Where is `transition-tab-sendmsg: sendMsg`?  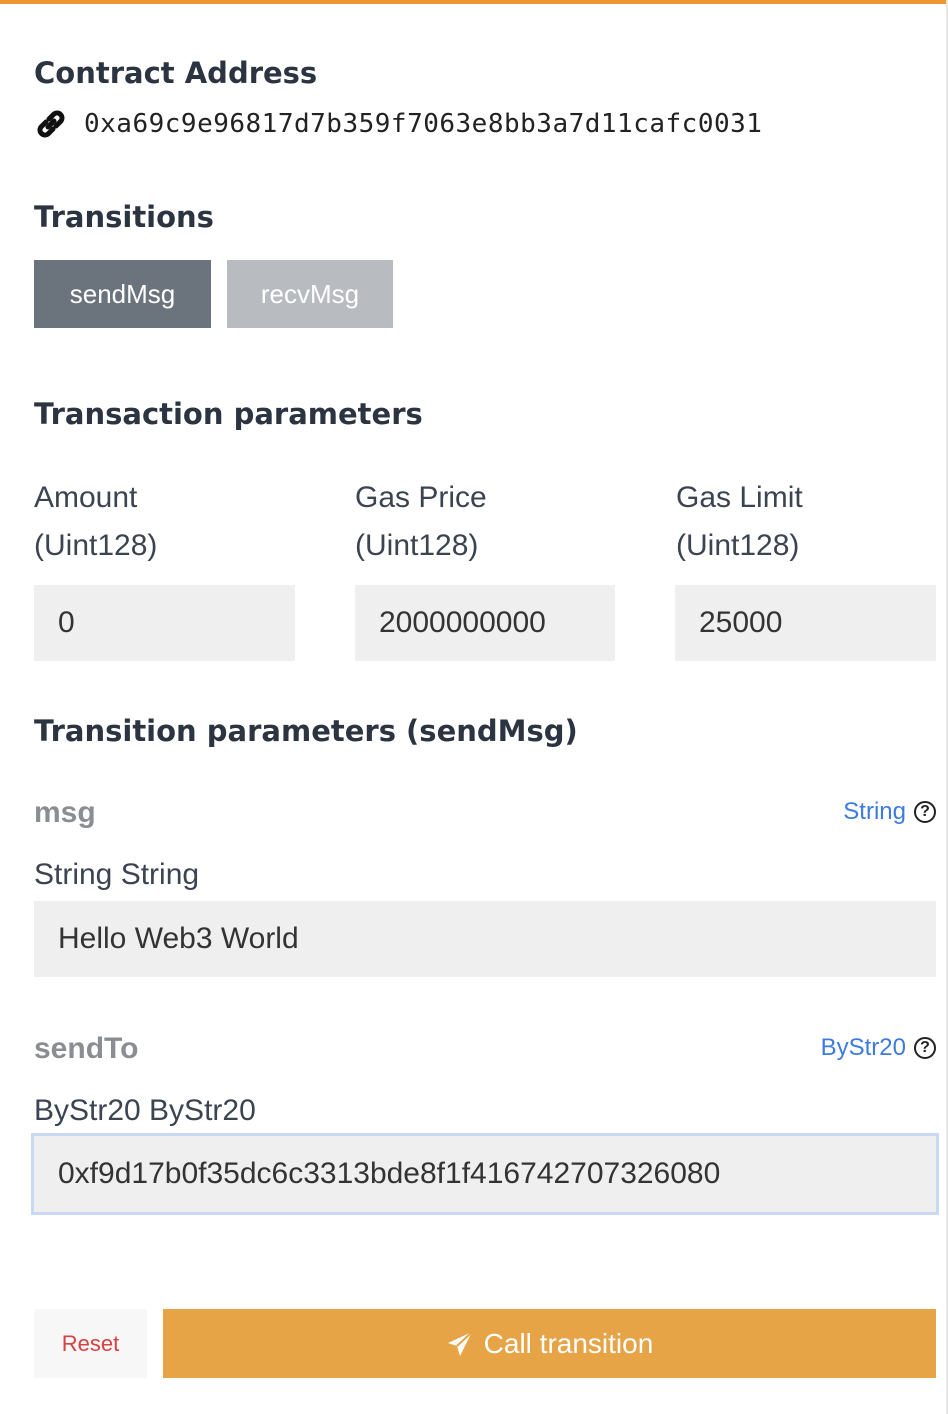 transition-tab-sendmsg: sendMsg is located at coordinates (122, 294).